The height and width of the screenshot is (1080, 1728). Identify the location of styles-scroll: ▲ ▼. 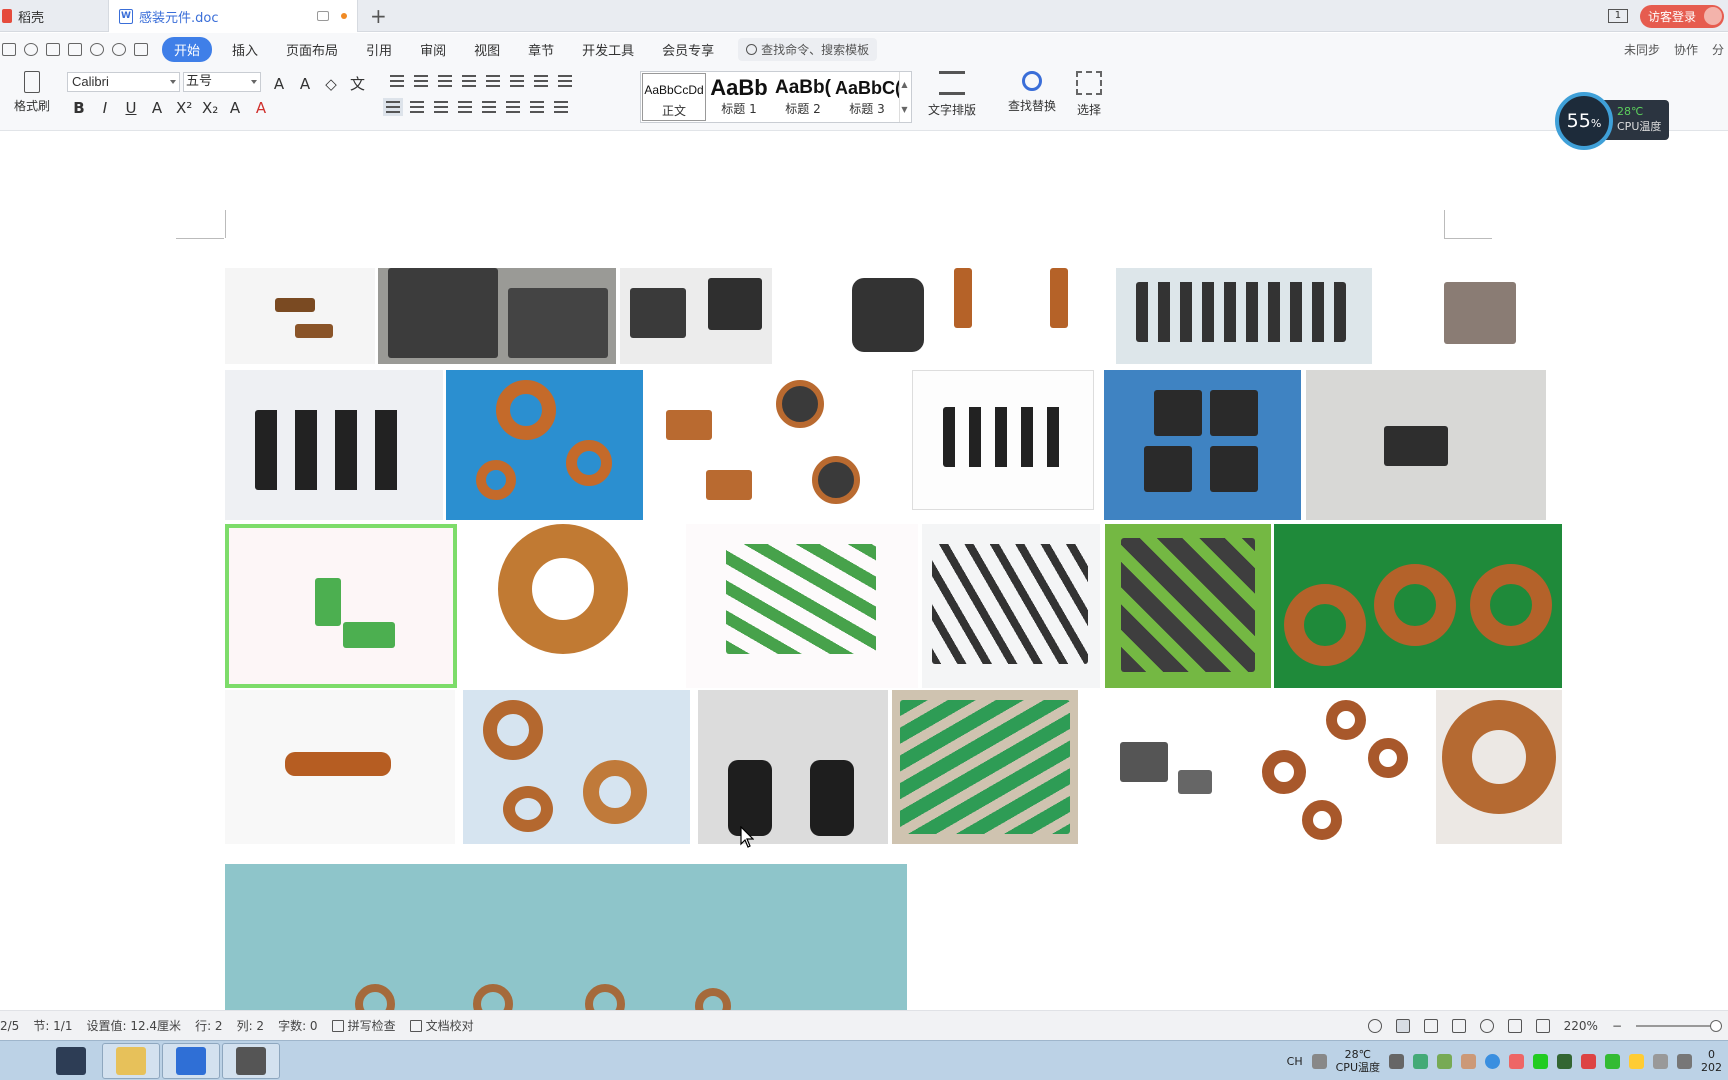
(904, 97).